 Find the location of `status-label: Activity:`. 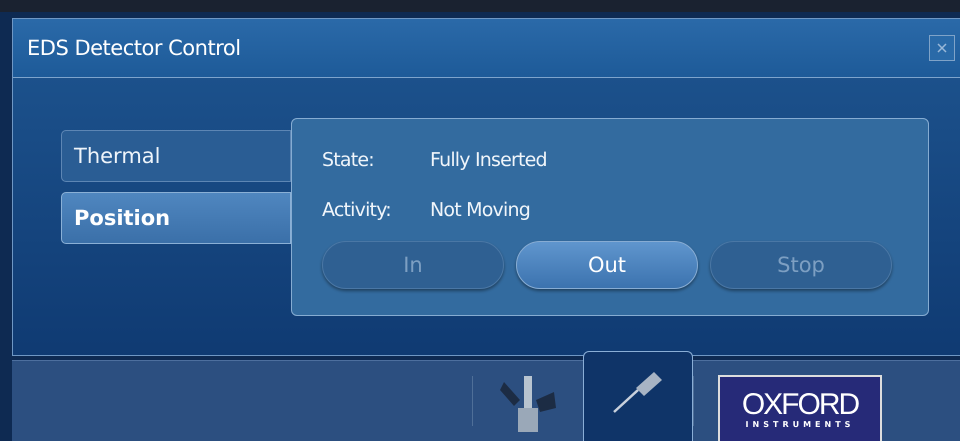

status-label: Activity: is located at coordinates (357, 210).